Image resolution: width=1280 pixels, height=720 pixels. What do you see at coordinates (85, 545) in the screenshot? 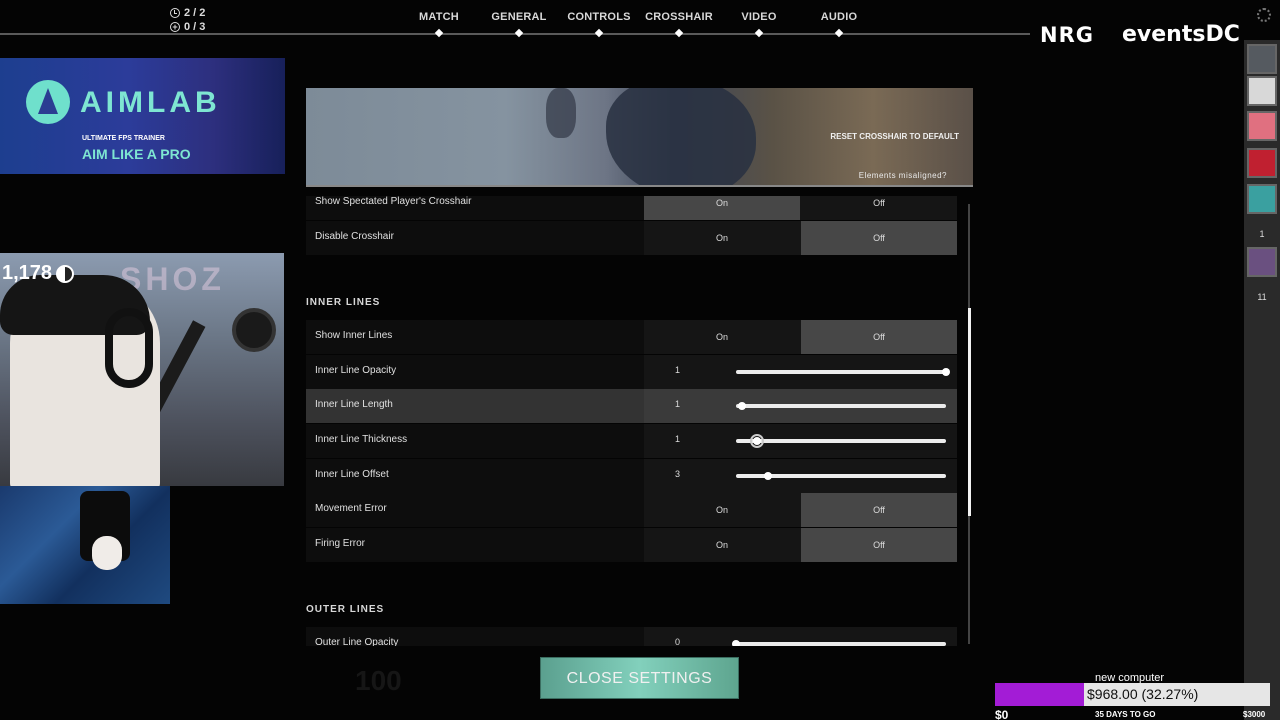
I see `hand-cam` at bounding box center [85, 545].